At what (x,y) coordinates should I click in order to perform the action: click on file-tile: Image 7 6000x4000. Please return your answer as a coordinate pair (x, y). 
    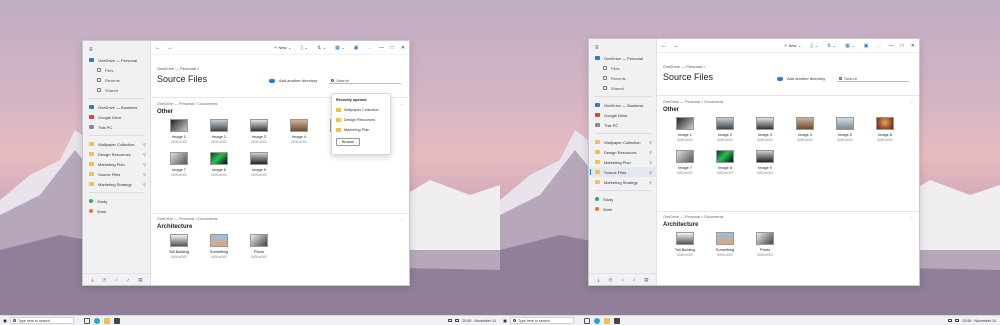
    Looking at the image, I should click on (179, 164).